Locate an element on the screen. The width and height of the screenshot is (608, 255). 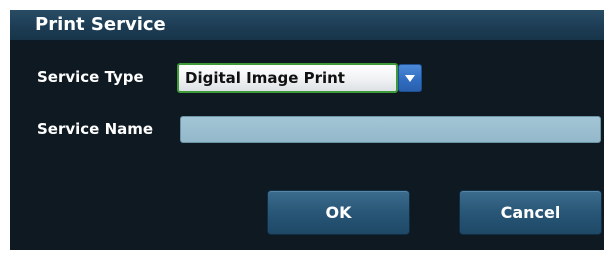
service-type-selected-value: Digital Image Print is located at coordinates (265, 78).